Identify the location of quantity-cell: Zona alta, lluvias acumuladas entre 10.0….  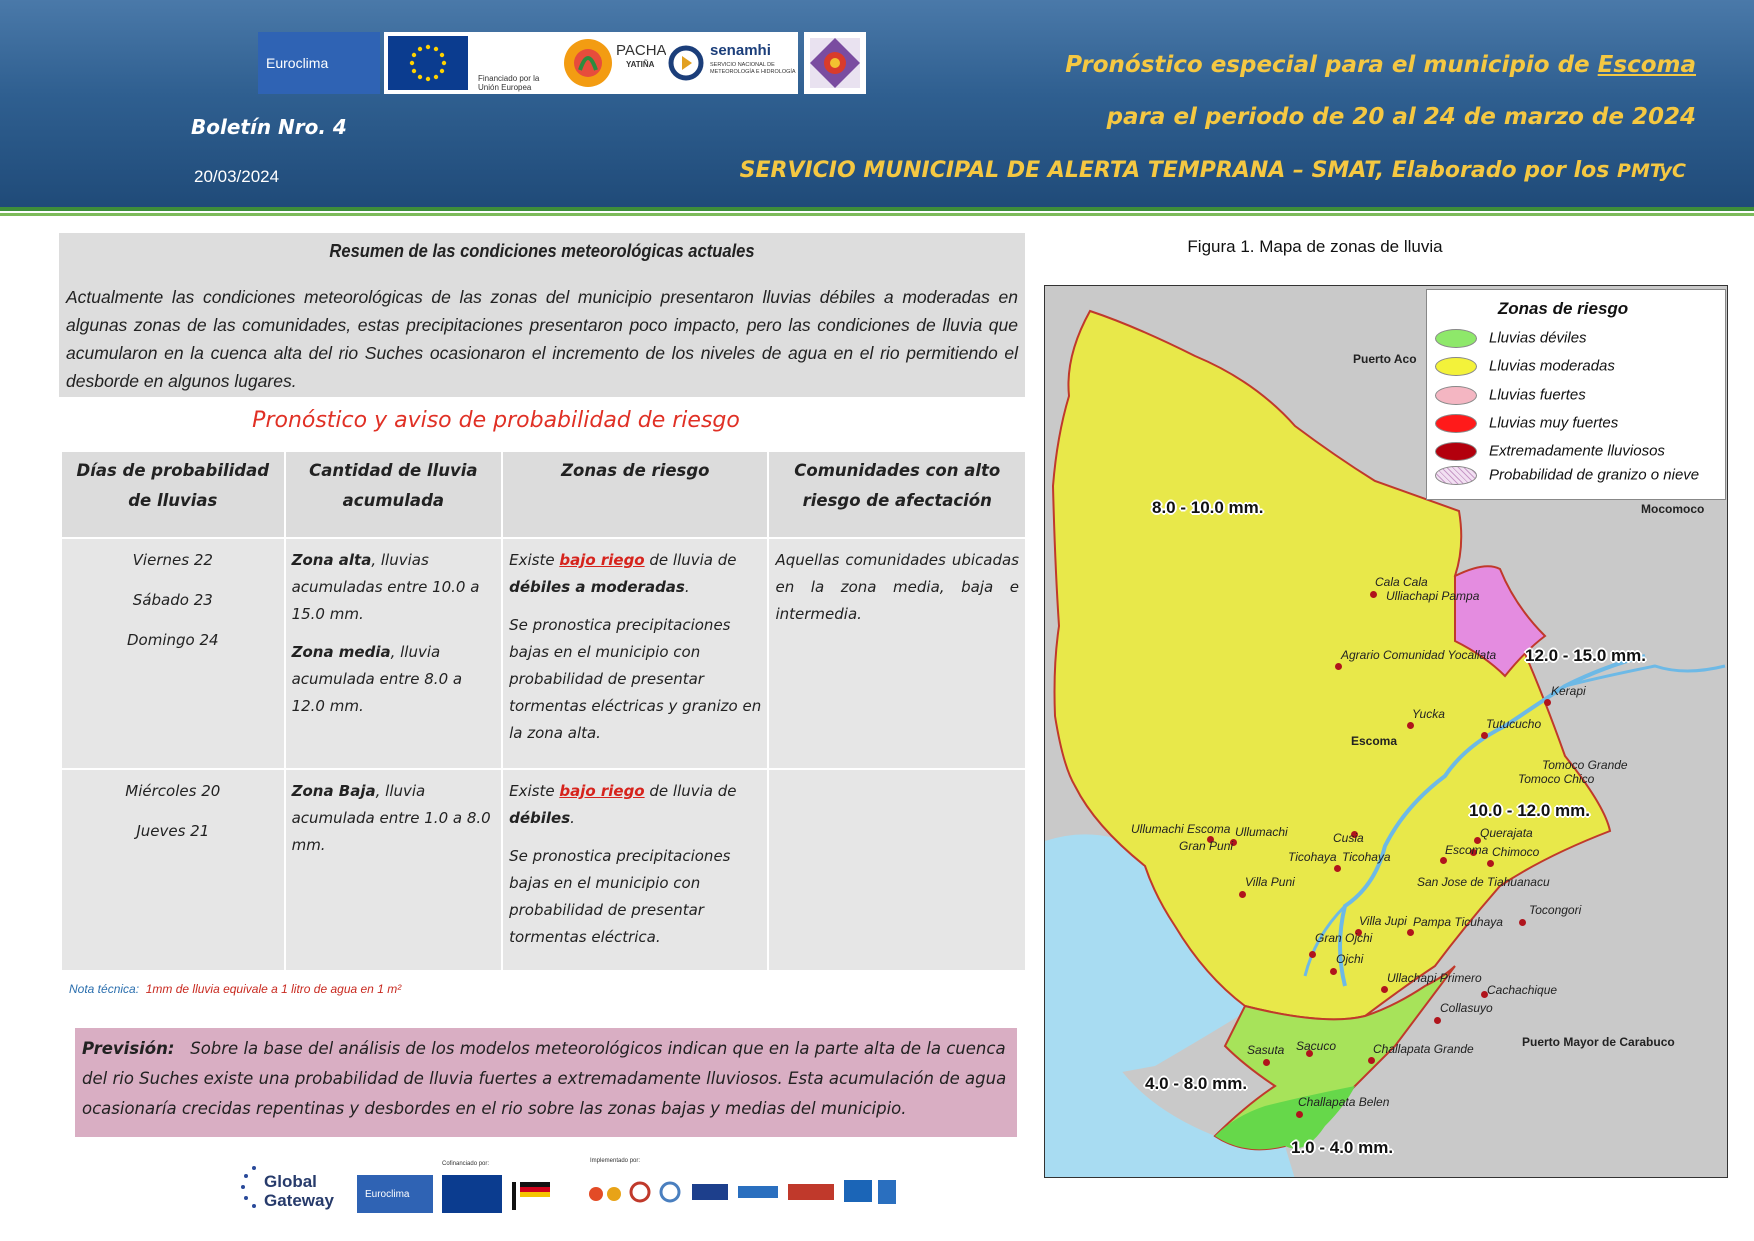
(393, 653).